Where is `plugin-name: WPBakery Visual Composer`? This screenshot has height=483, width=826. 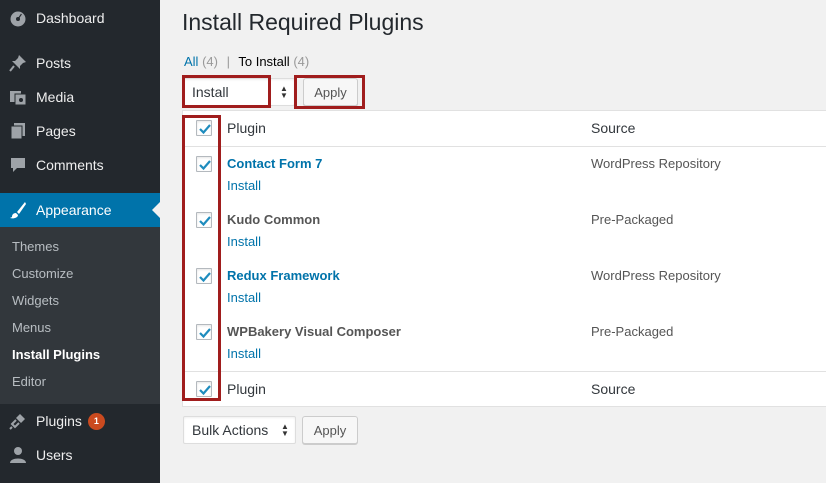
plugin-name: WPBakery Visual Composer is located at coordinates (314, 331).